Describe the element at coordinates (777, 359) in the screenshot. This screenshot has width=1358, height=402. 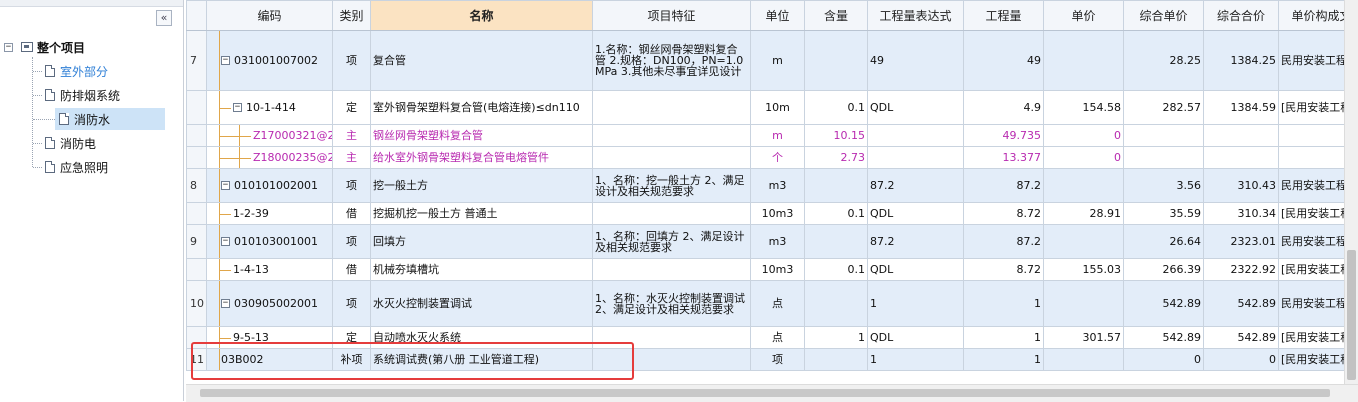
I see `cell-unit: 项` at that location.